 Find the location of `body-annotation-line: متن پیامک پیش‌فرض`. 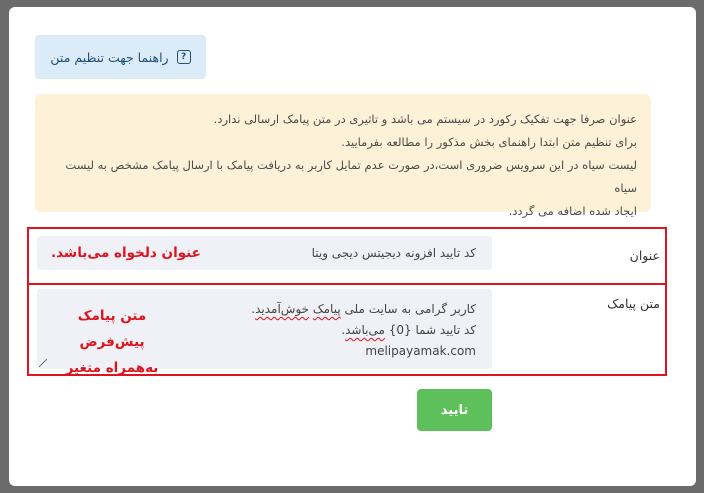

body-annotation-line: متن پیامک پیش‌فرض is located at coordinates (112, 329).